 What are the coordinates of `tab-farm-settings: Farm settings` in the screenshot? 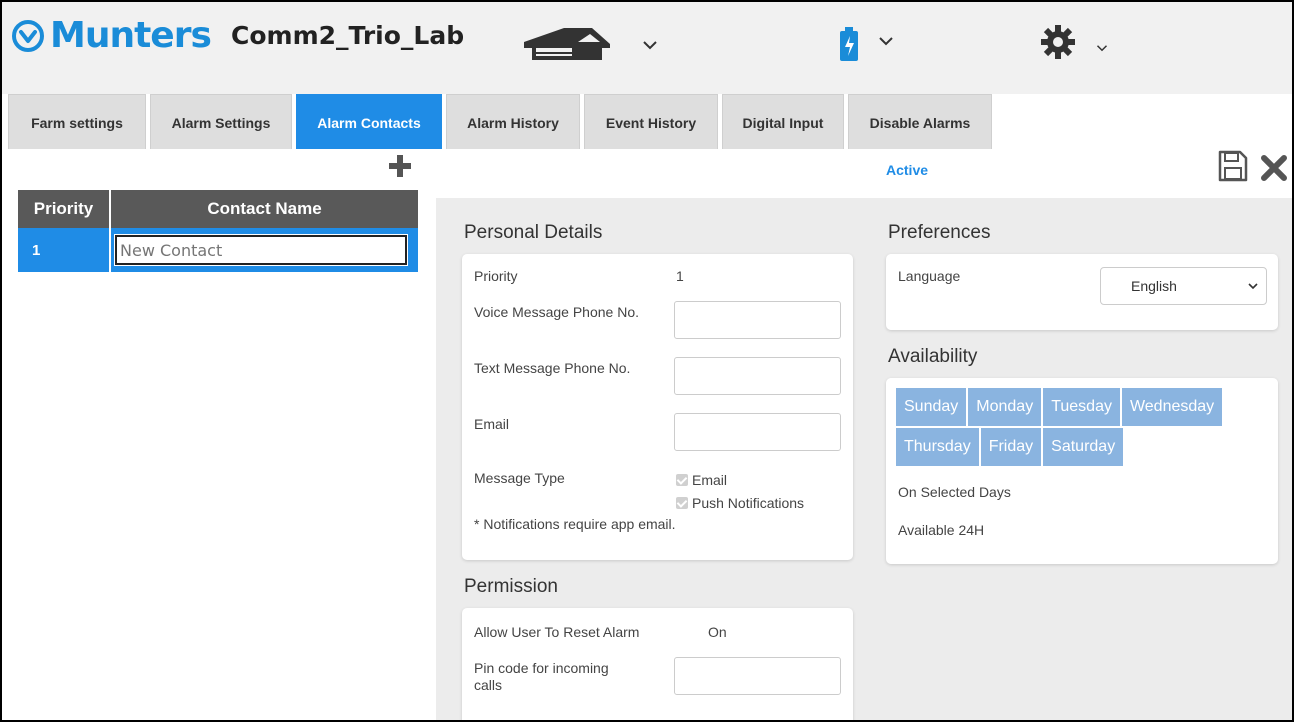 It's located at (77, 121).